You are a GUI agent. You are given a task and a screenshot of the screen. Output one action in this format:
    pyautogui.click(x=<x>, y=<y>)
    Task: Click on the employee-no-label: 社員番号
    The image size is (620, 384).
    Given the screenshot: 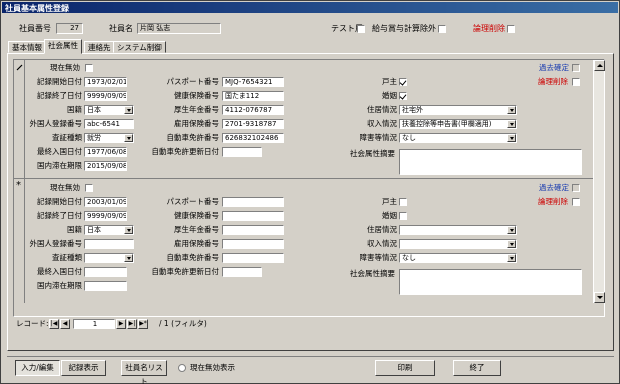 What is the action you would take?
    pyautogui.click(x=35, y=28)
    